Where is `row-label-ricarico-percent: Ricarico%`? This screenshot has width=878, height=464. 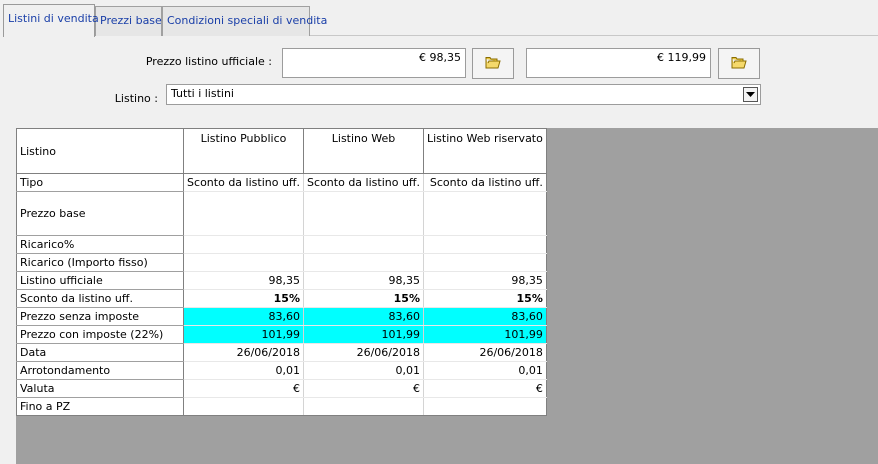 row-label-ricarico-percent: Ricarico% is located at coordinates (100, 244).